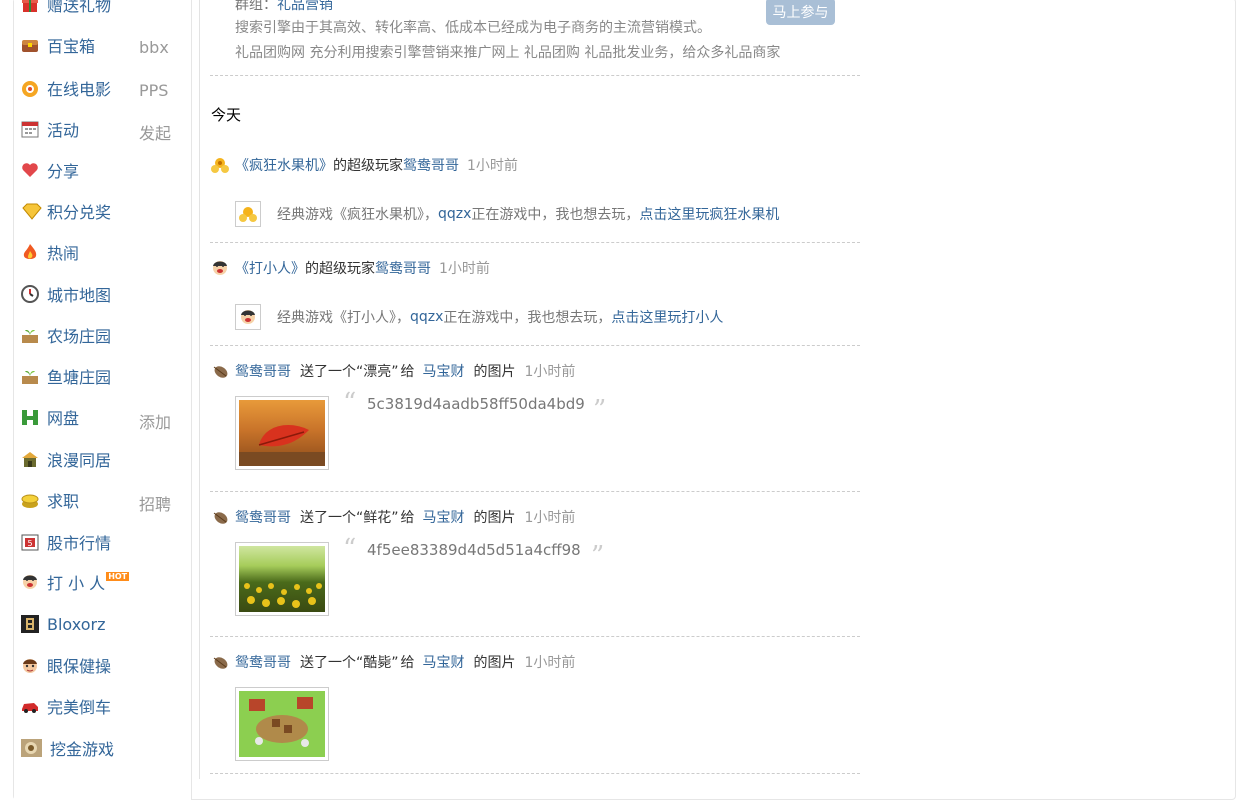 Image resolution: width=1247 pixels, height=800 pixels. What do you see at coordinates (63, 418) in the screenshot?
I see `sidebar-item-label: 网盘` at bounding box center [63, 418].